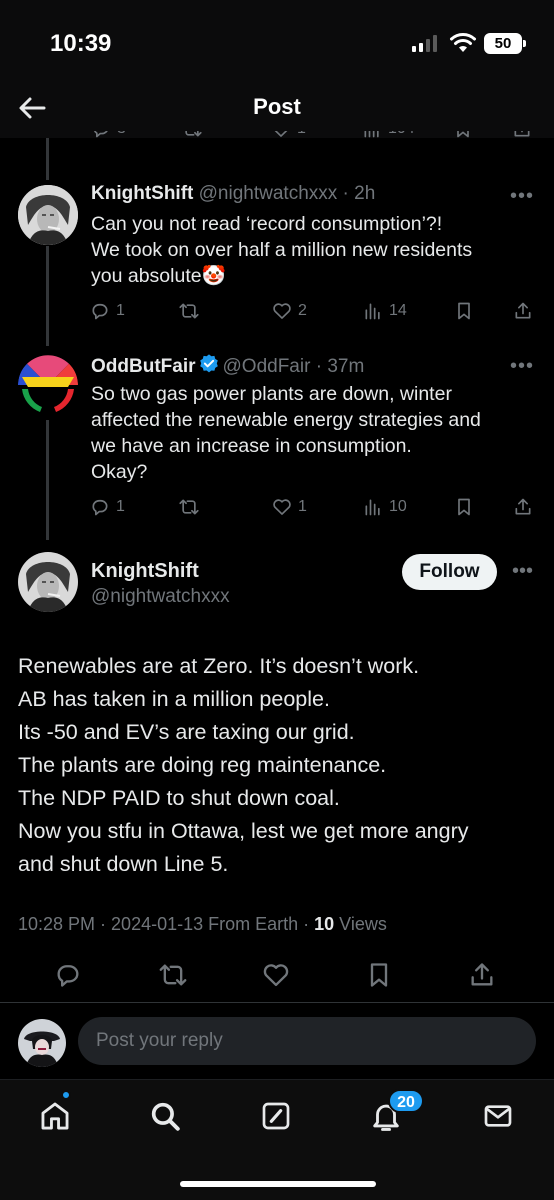 The height and width of the screenshot is (1200, 554). I want to click on post-text-line: Can you not read ‘record consumption’?!, so click(267, 224).